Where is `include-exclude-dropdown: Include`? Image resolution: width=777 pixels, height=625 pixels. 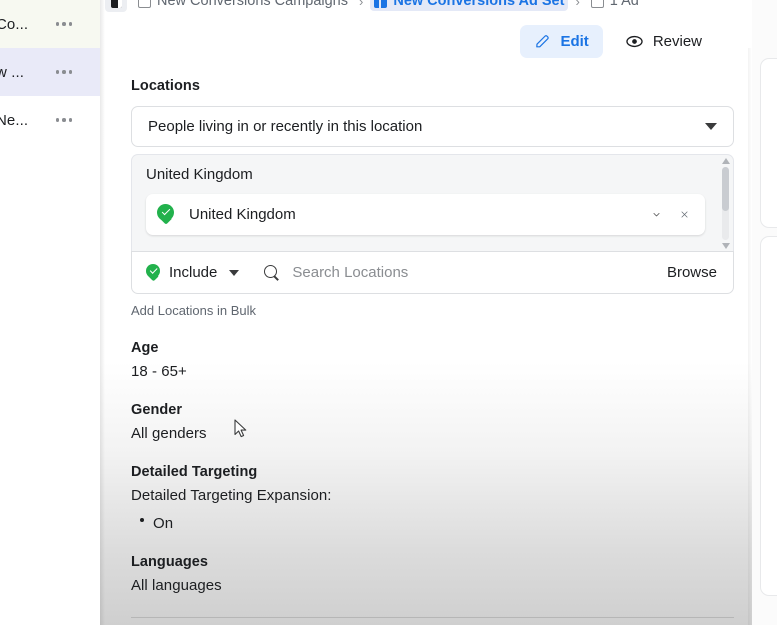
include-exclude-dropdown: Include is located at coordinates (193, 272).